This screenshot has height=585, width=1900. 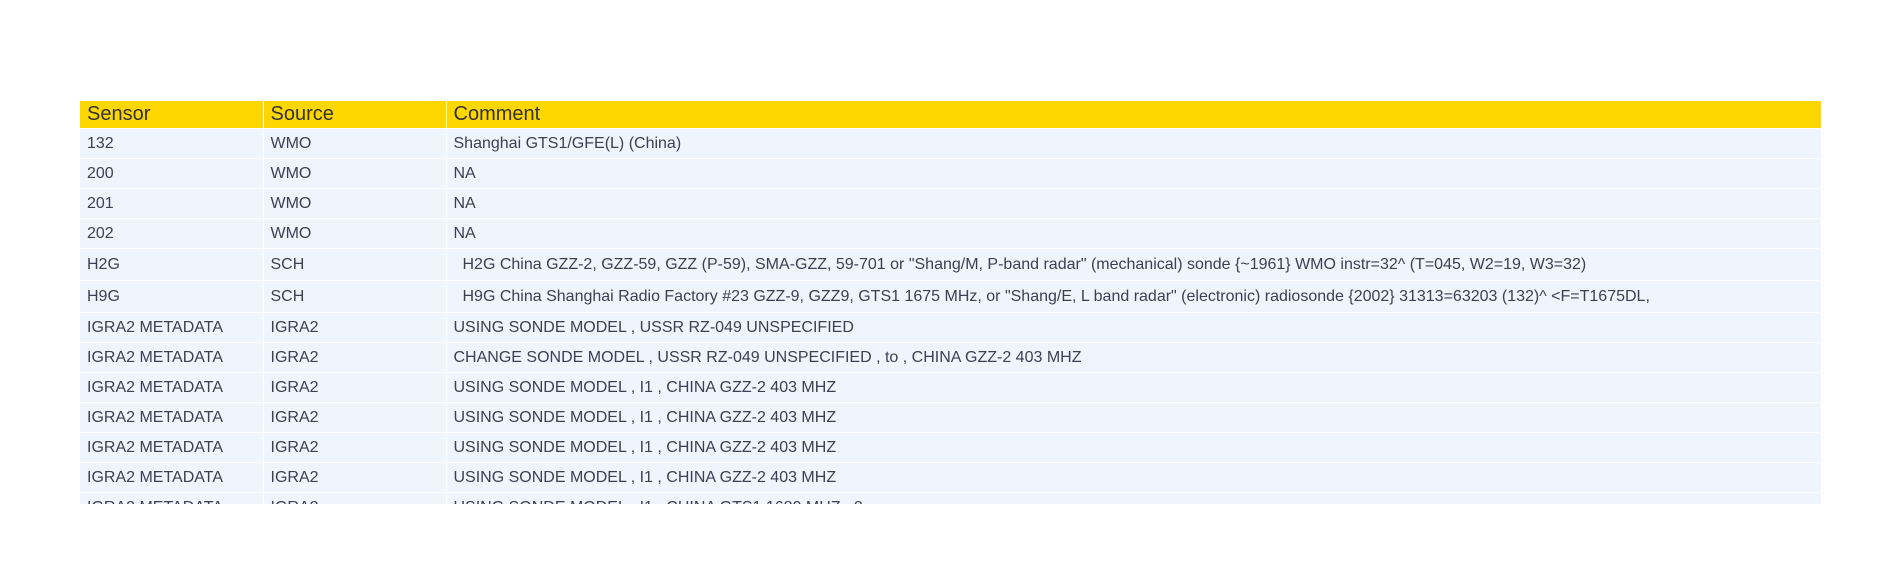 I want to click on column-header-sensor: Sensor, so click(x=171, y=115).